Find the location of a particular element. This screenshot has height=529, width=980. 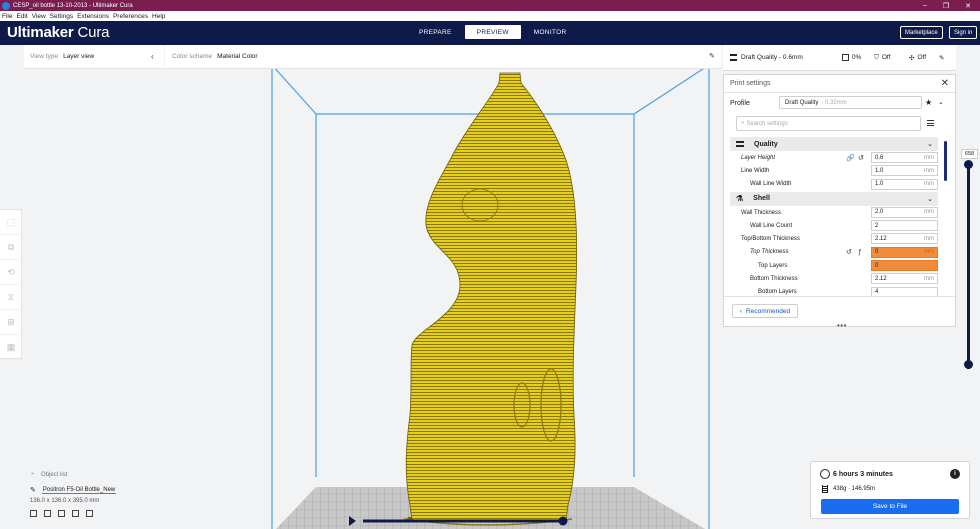

view-front-icon is located at coordinates (47, 513).